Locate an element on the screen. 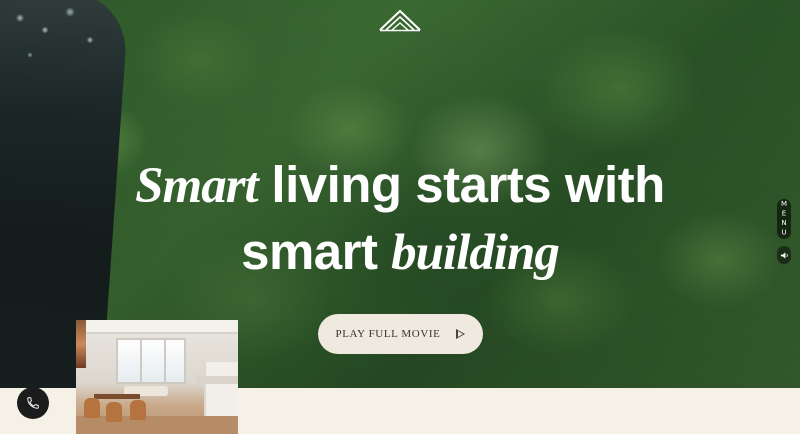 The height and width of the screenshot is (434, 800). sound-toggle-button is located at coordinates (784, 255).